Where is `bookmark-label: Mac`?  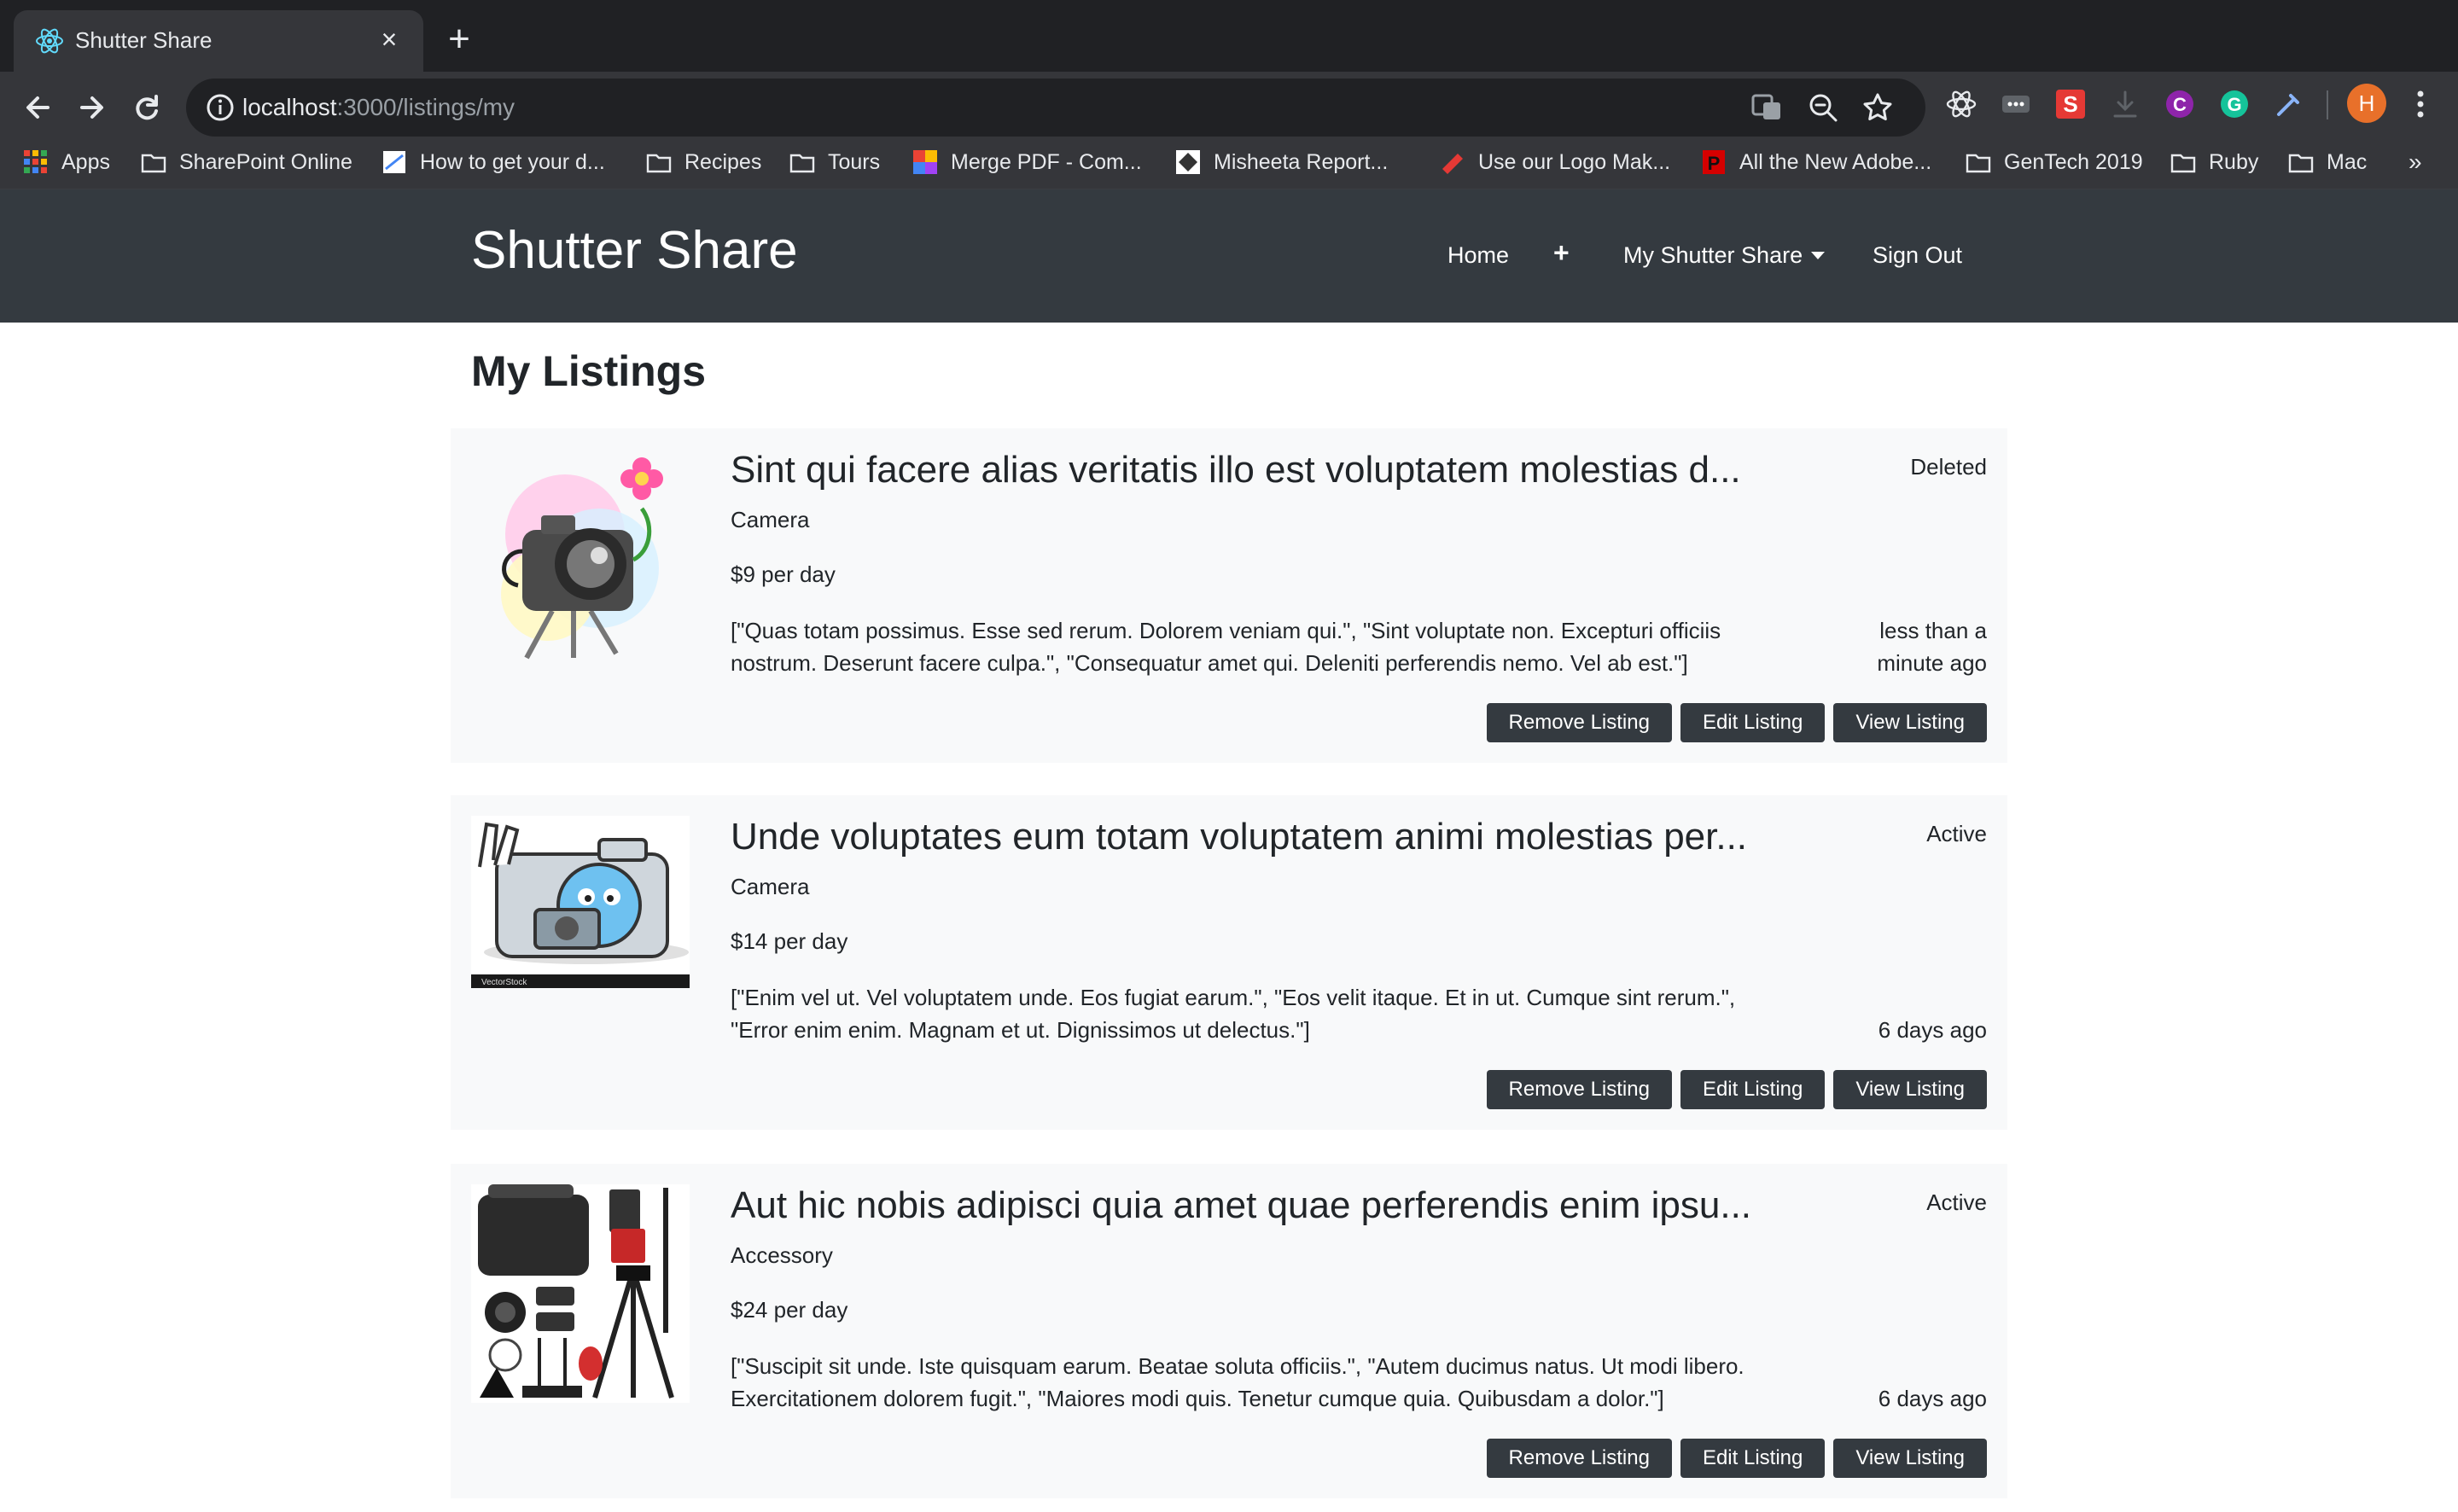 bookmark-label: Mac is located at coordinates (2347, 161).